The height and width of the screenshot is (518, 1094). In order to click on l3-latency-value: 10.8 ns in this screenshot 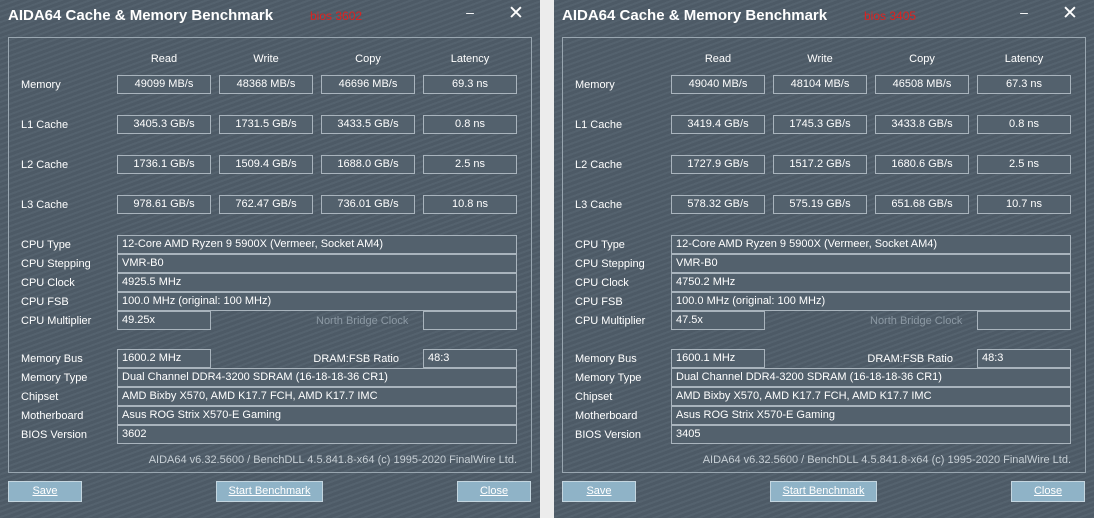, I will do `click(470, 204)`.